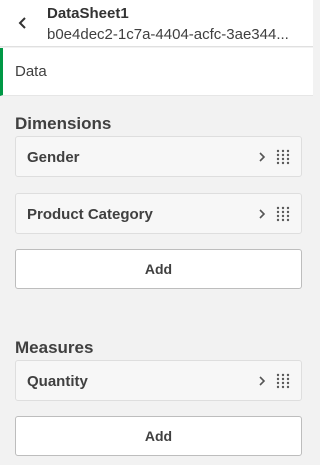  I want to click on back-button, so click(23, 23).